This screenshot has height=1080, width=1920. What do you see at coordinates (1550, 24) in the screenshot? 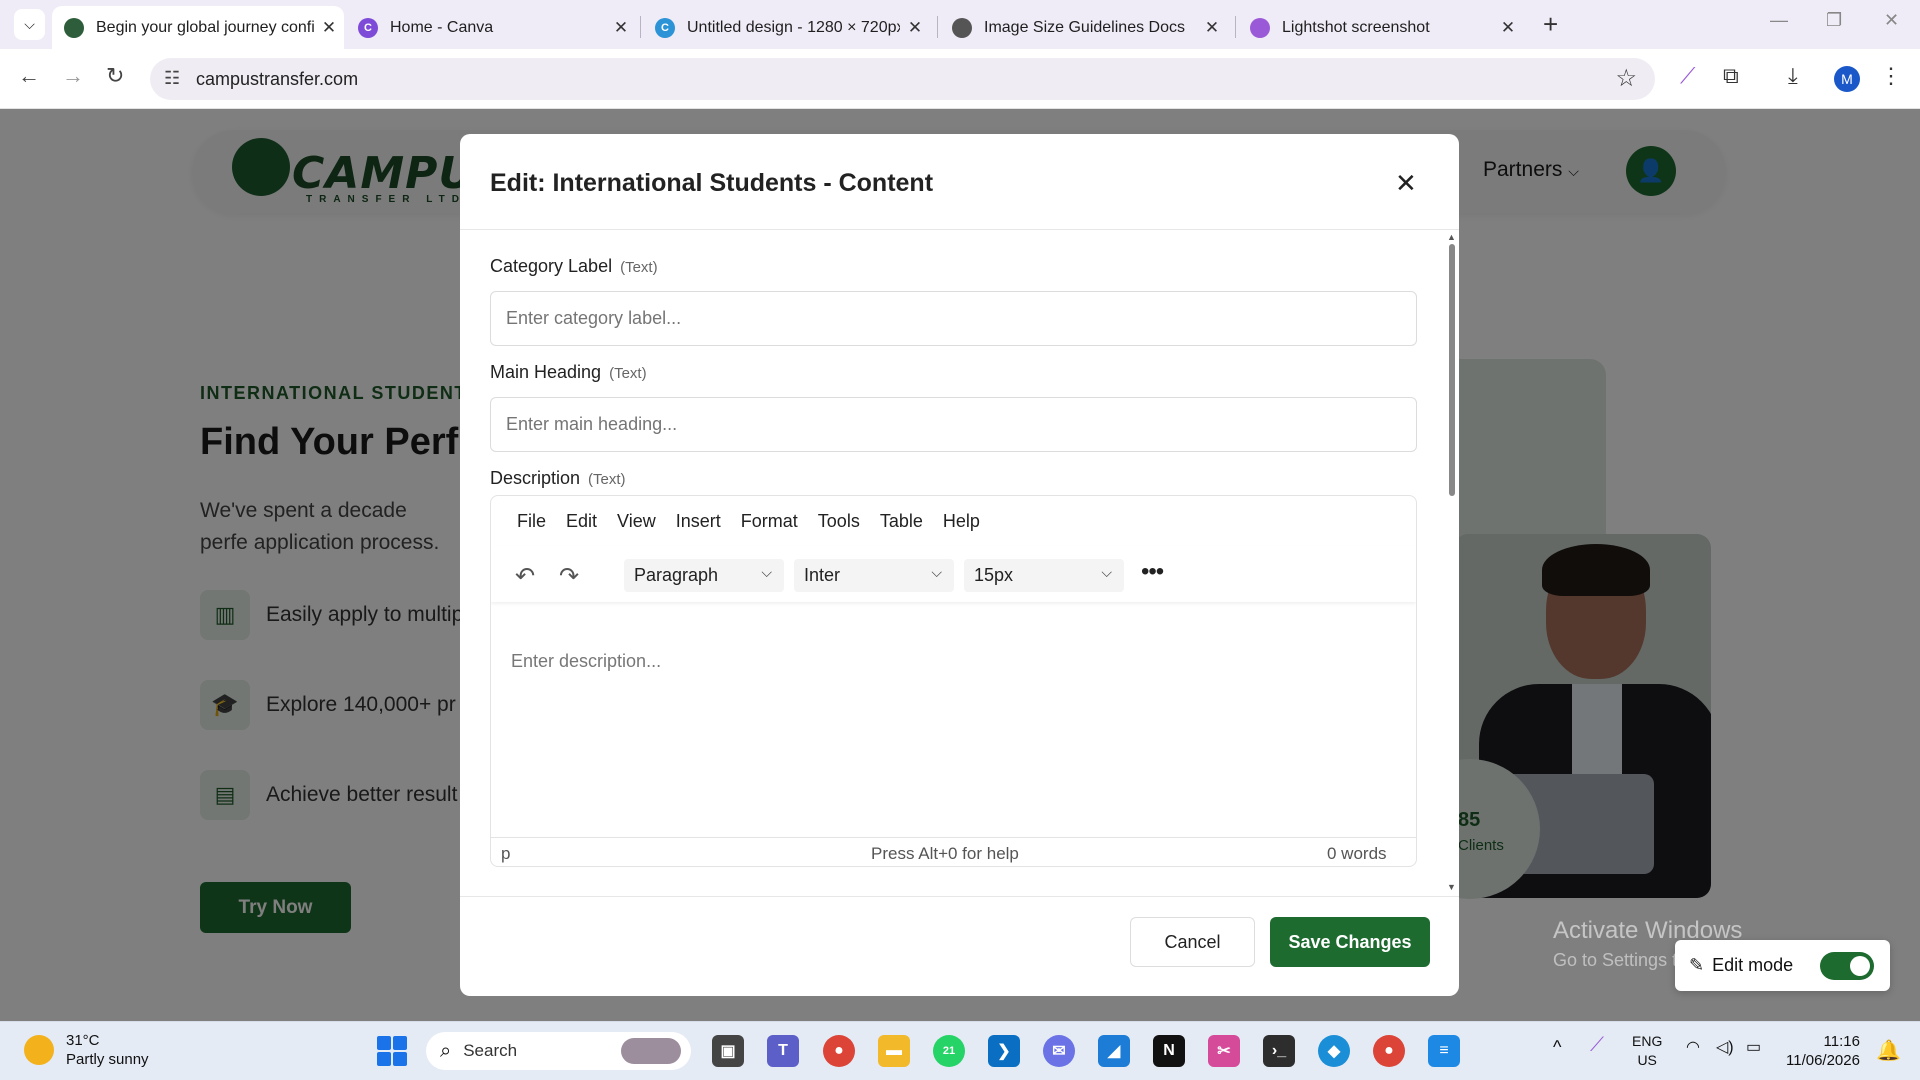
I see `new-tab-icon: +` at bounding box center [1550, 24].